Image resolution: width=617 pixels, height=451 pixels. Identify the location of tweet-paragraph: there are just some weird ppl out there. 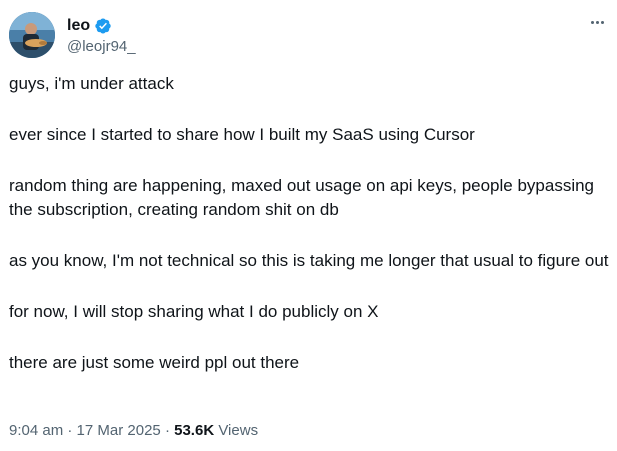
(154, 362).